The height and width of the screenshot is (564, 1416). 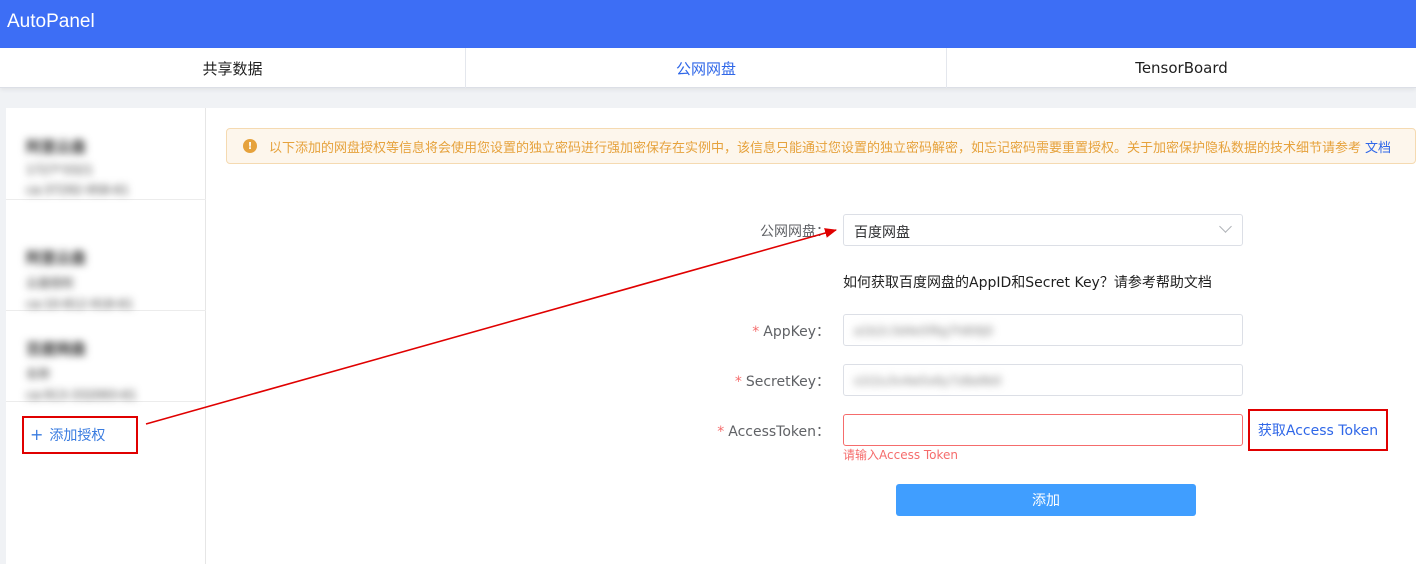 I want to click on token-label: * AccessToken：, so click(x=755, y=431).